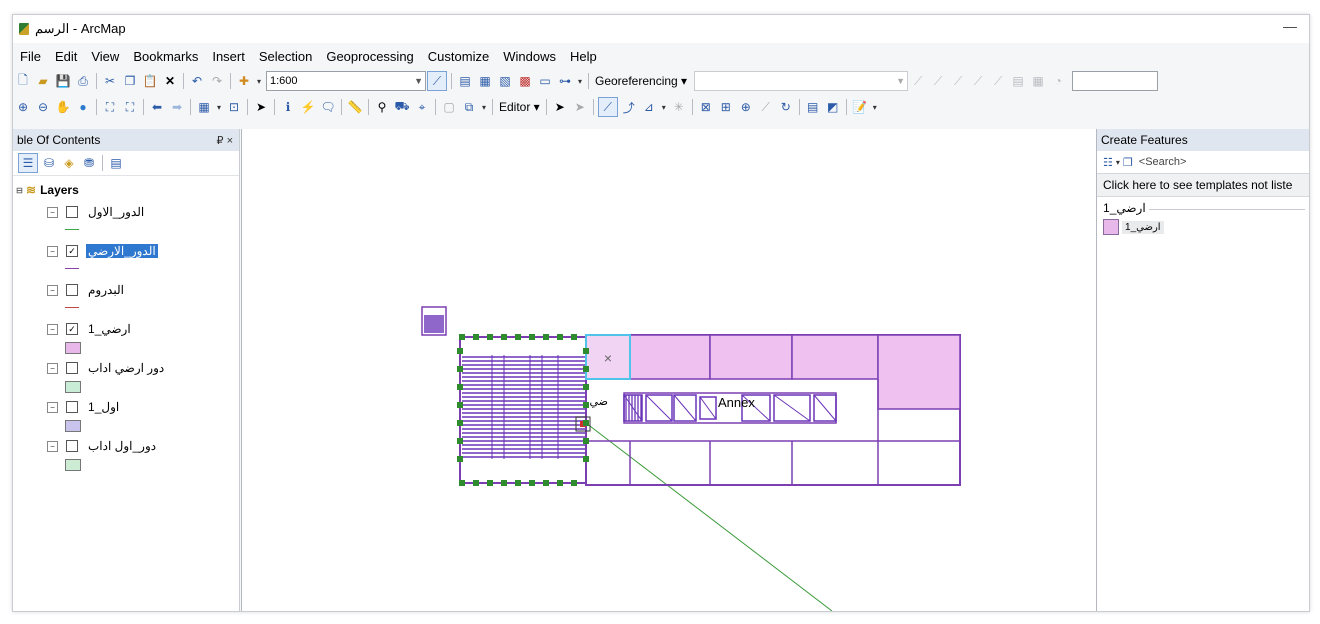 This screenshot has height=624, width=1320. What do you see at coordinates (1058, 81) in the screenshot?
I see `georef-tools-icon: ◔` at bounding box center [1058, 81].